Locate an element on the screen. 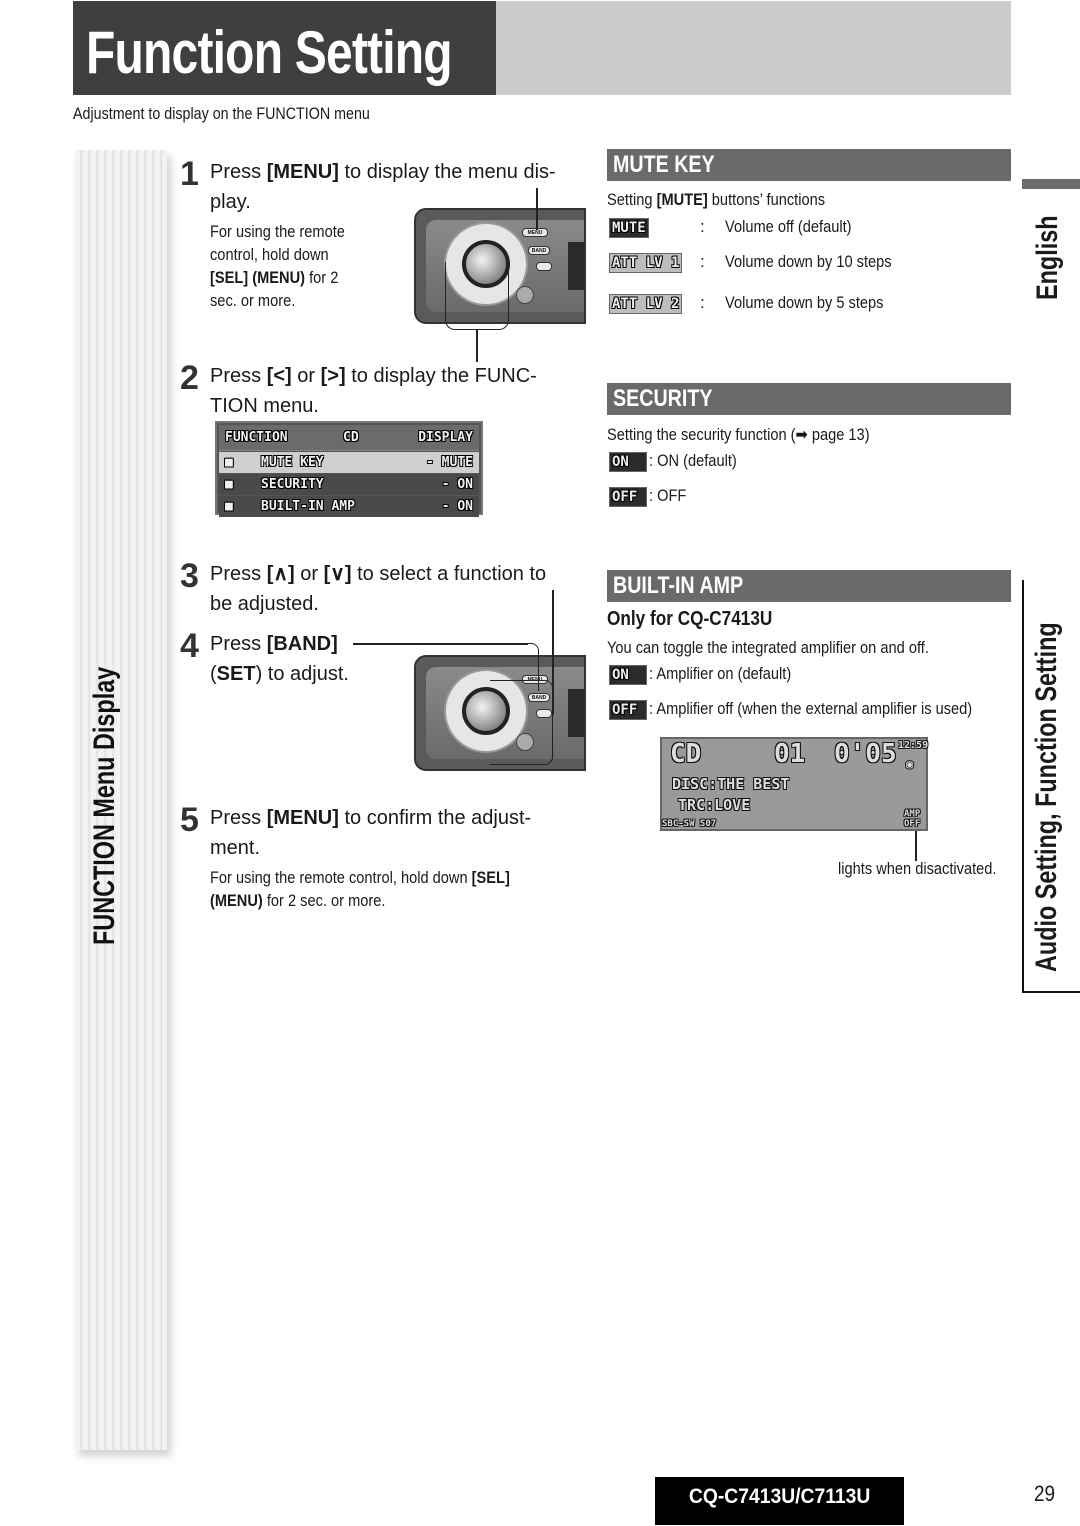 This screenshot has height=1526, width=1080. step-number: 5 is located at coordinates (189, 820).